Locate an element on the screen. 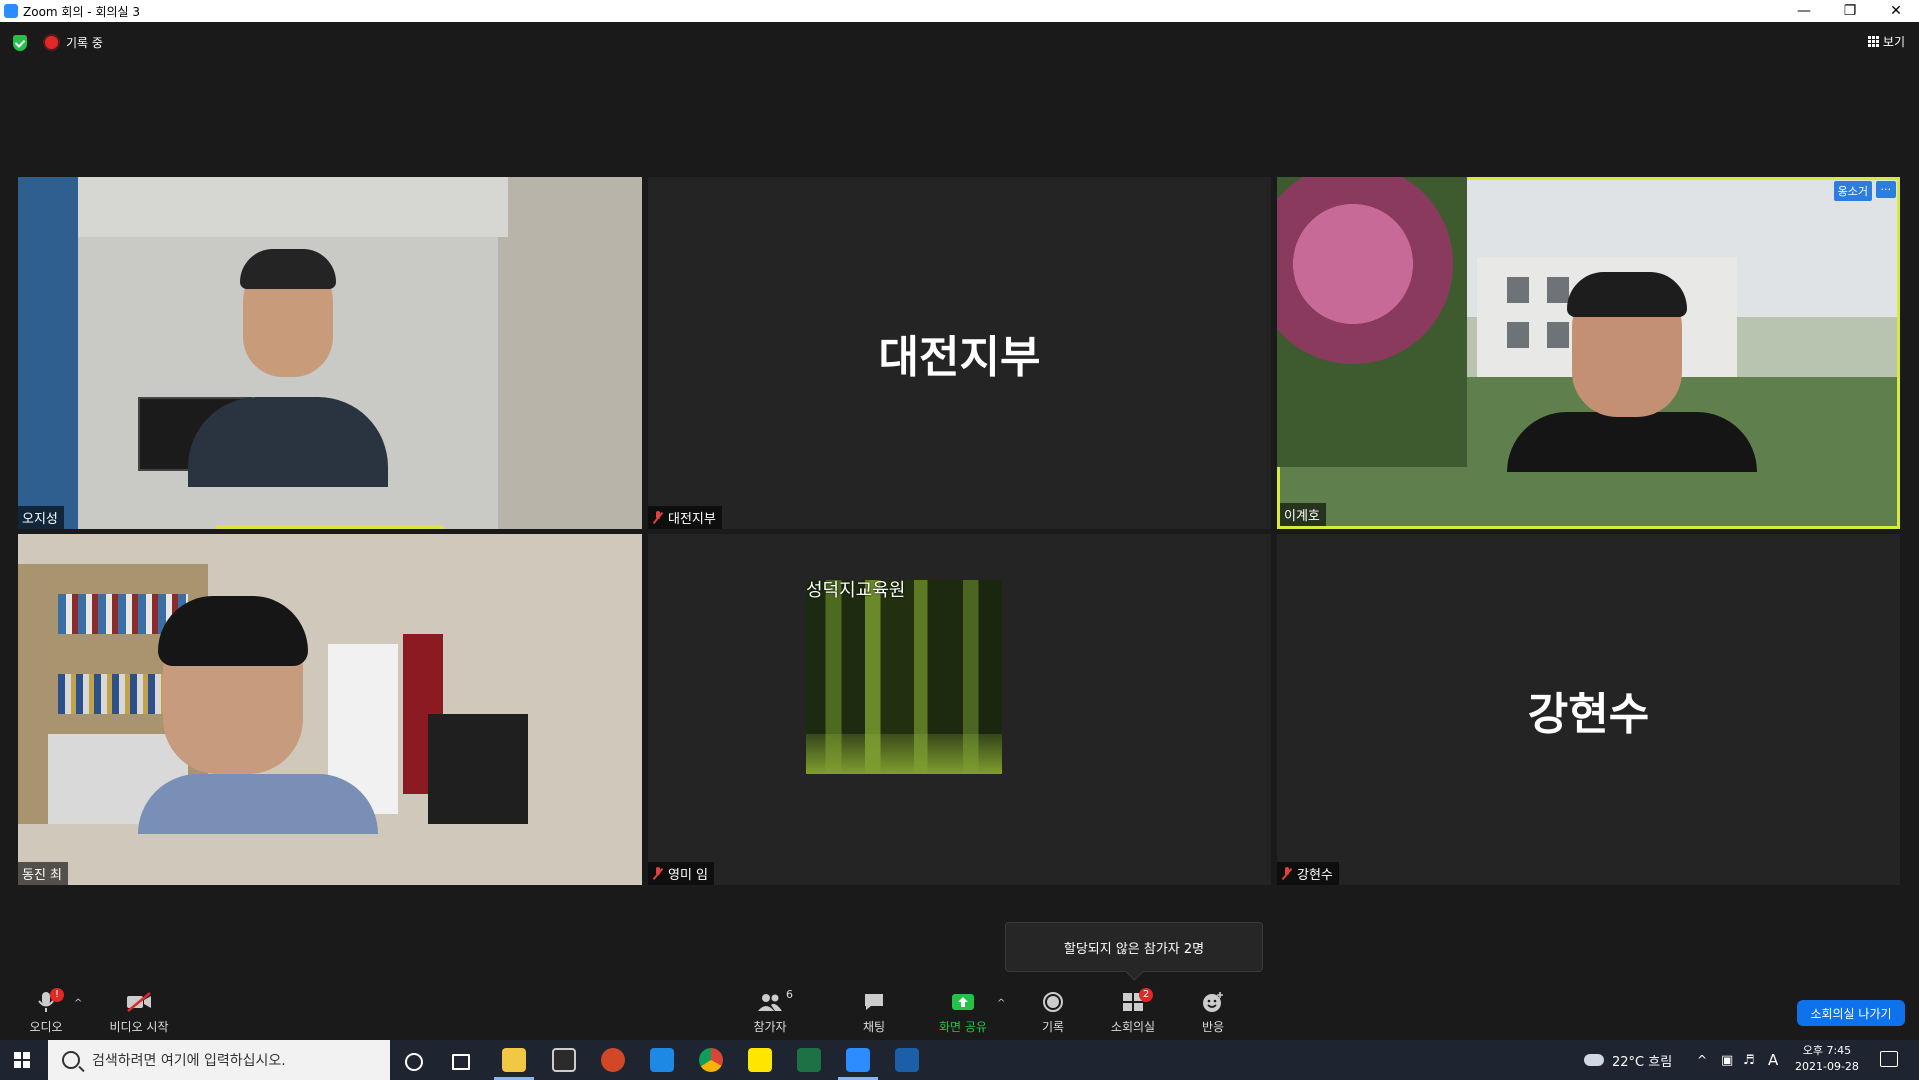 Image resolution: width=1919 pixels, height=1080 pixels. participant-name: 이계호 is located at coordinates (1302, 516).